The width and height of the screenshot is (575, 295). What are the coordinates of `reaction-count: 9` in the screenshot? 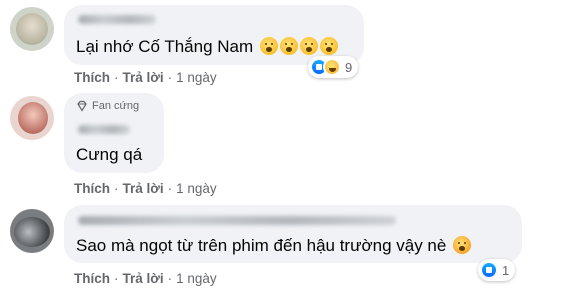 It's located at (349, 67).